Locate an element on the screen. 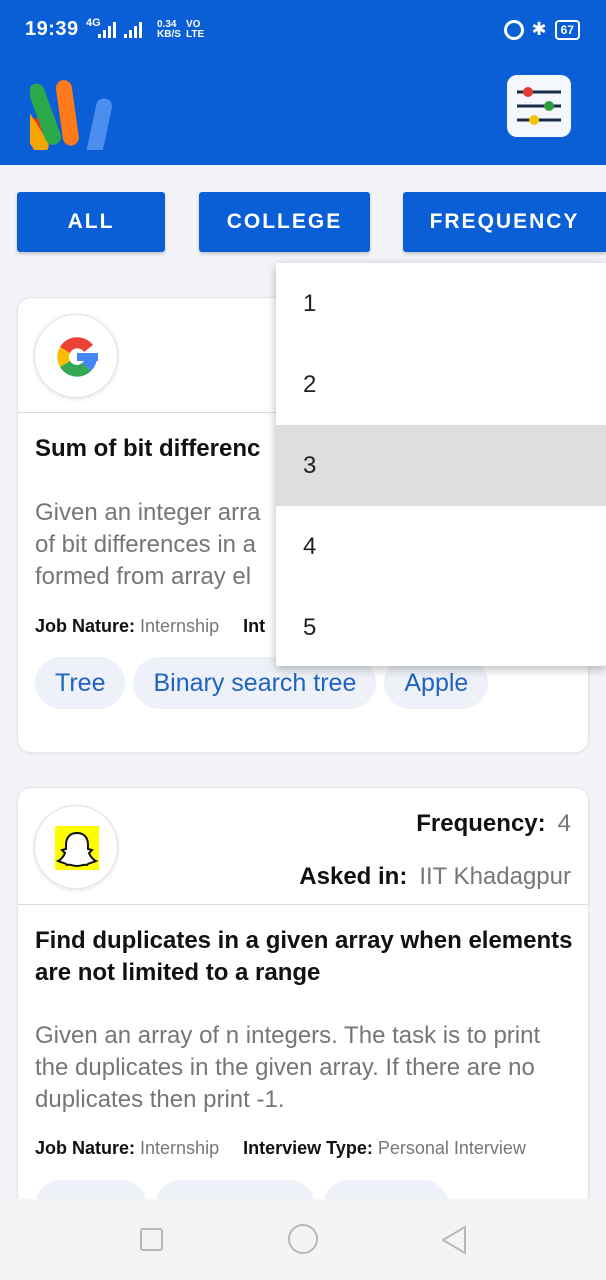  app-logo-icon is located at coordinates (71, 115).